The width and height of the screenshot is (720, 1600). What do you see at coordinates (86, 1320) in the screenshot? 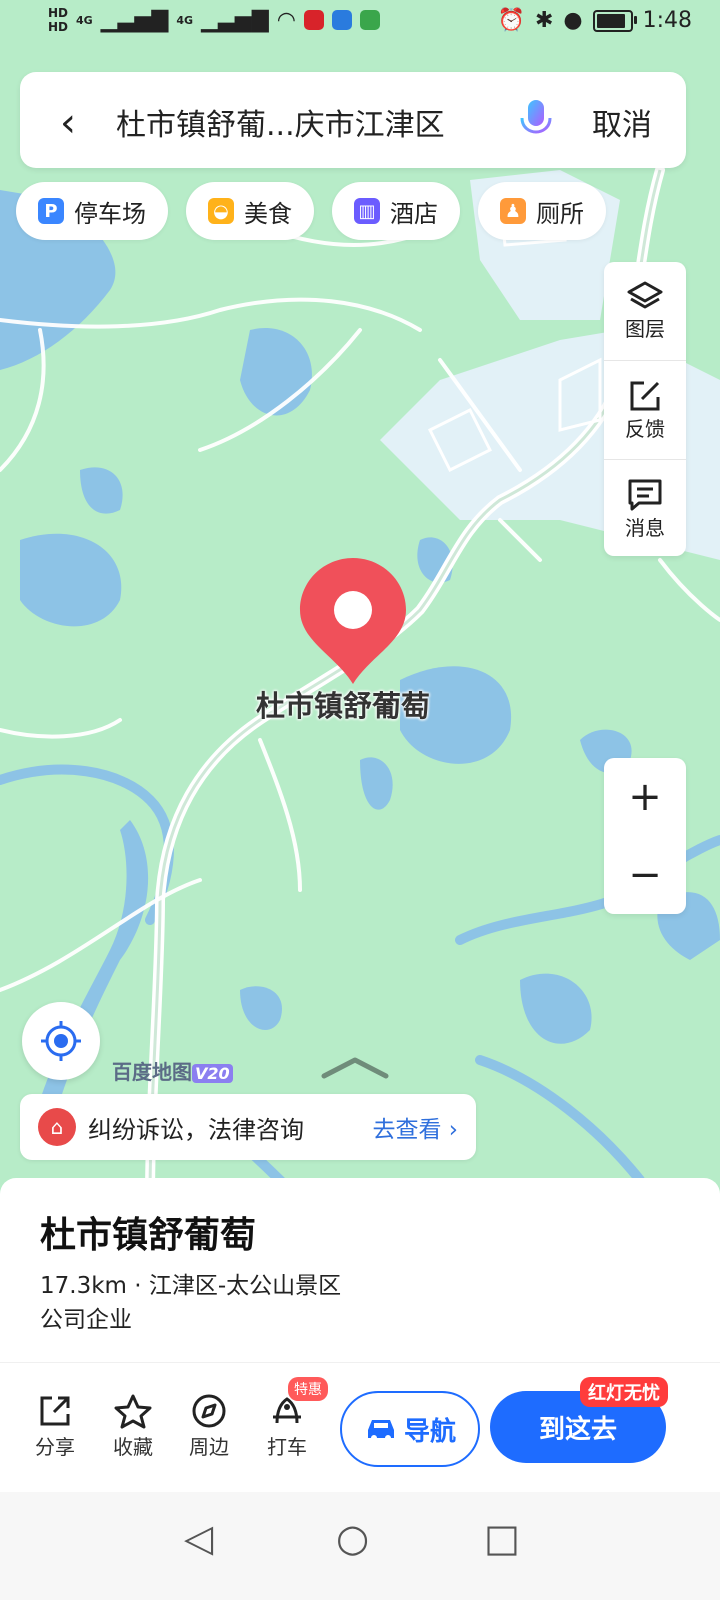
I see `place-category: 公司企业` at bounding box center [86, 1320].